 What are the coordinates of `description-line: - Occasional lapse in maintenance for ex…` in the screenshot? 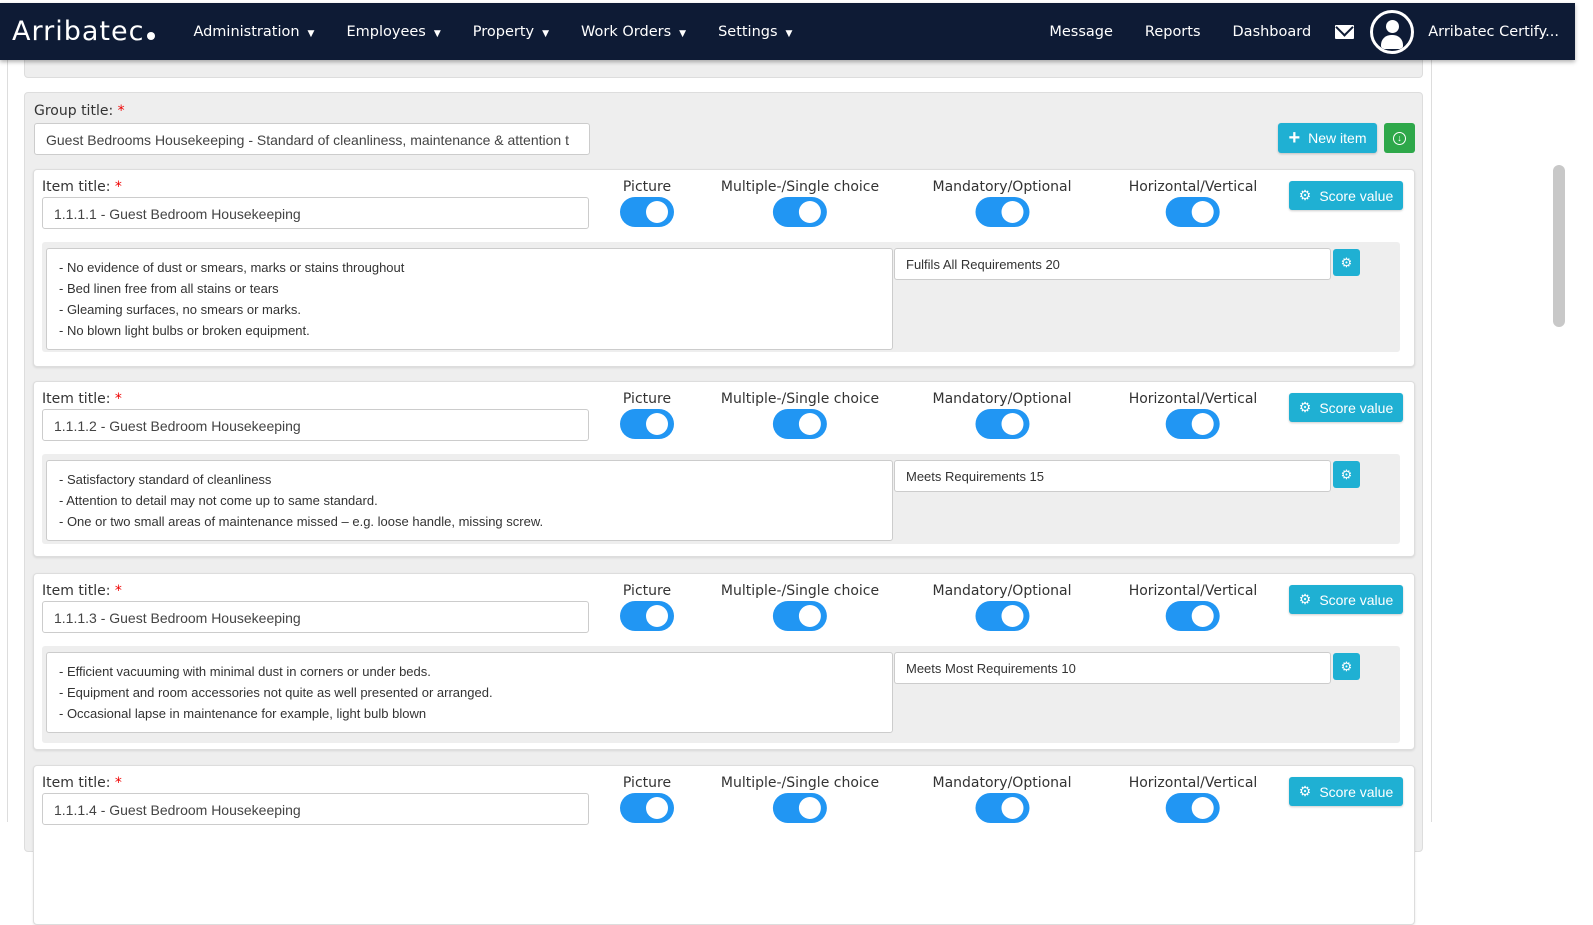 It's located at (243, 713).